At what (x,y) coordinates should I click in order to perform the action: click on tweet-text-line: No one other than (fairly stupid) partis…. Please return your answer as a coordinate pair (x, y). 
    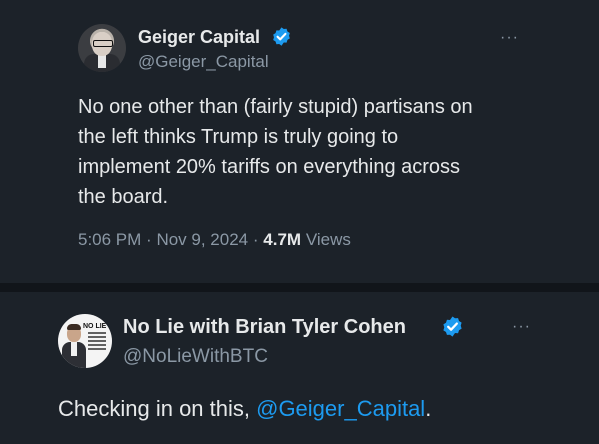
    Looking at the image, I should click on (275, 107).